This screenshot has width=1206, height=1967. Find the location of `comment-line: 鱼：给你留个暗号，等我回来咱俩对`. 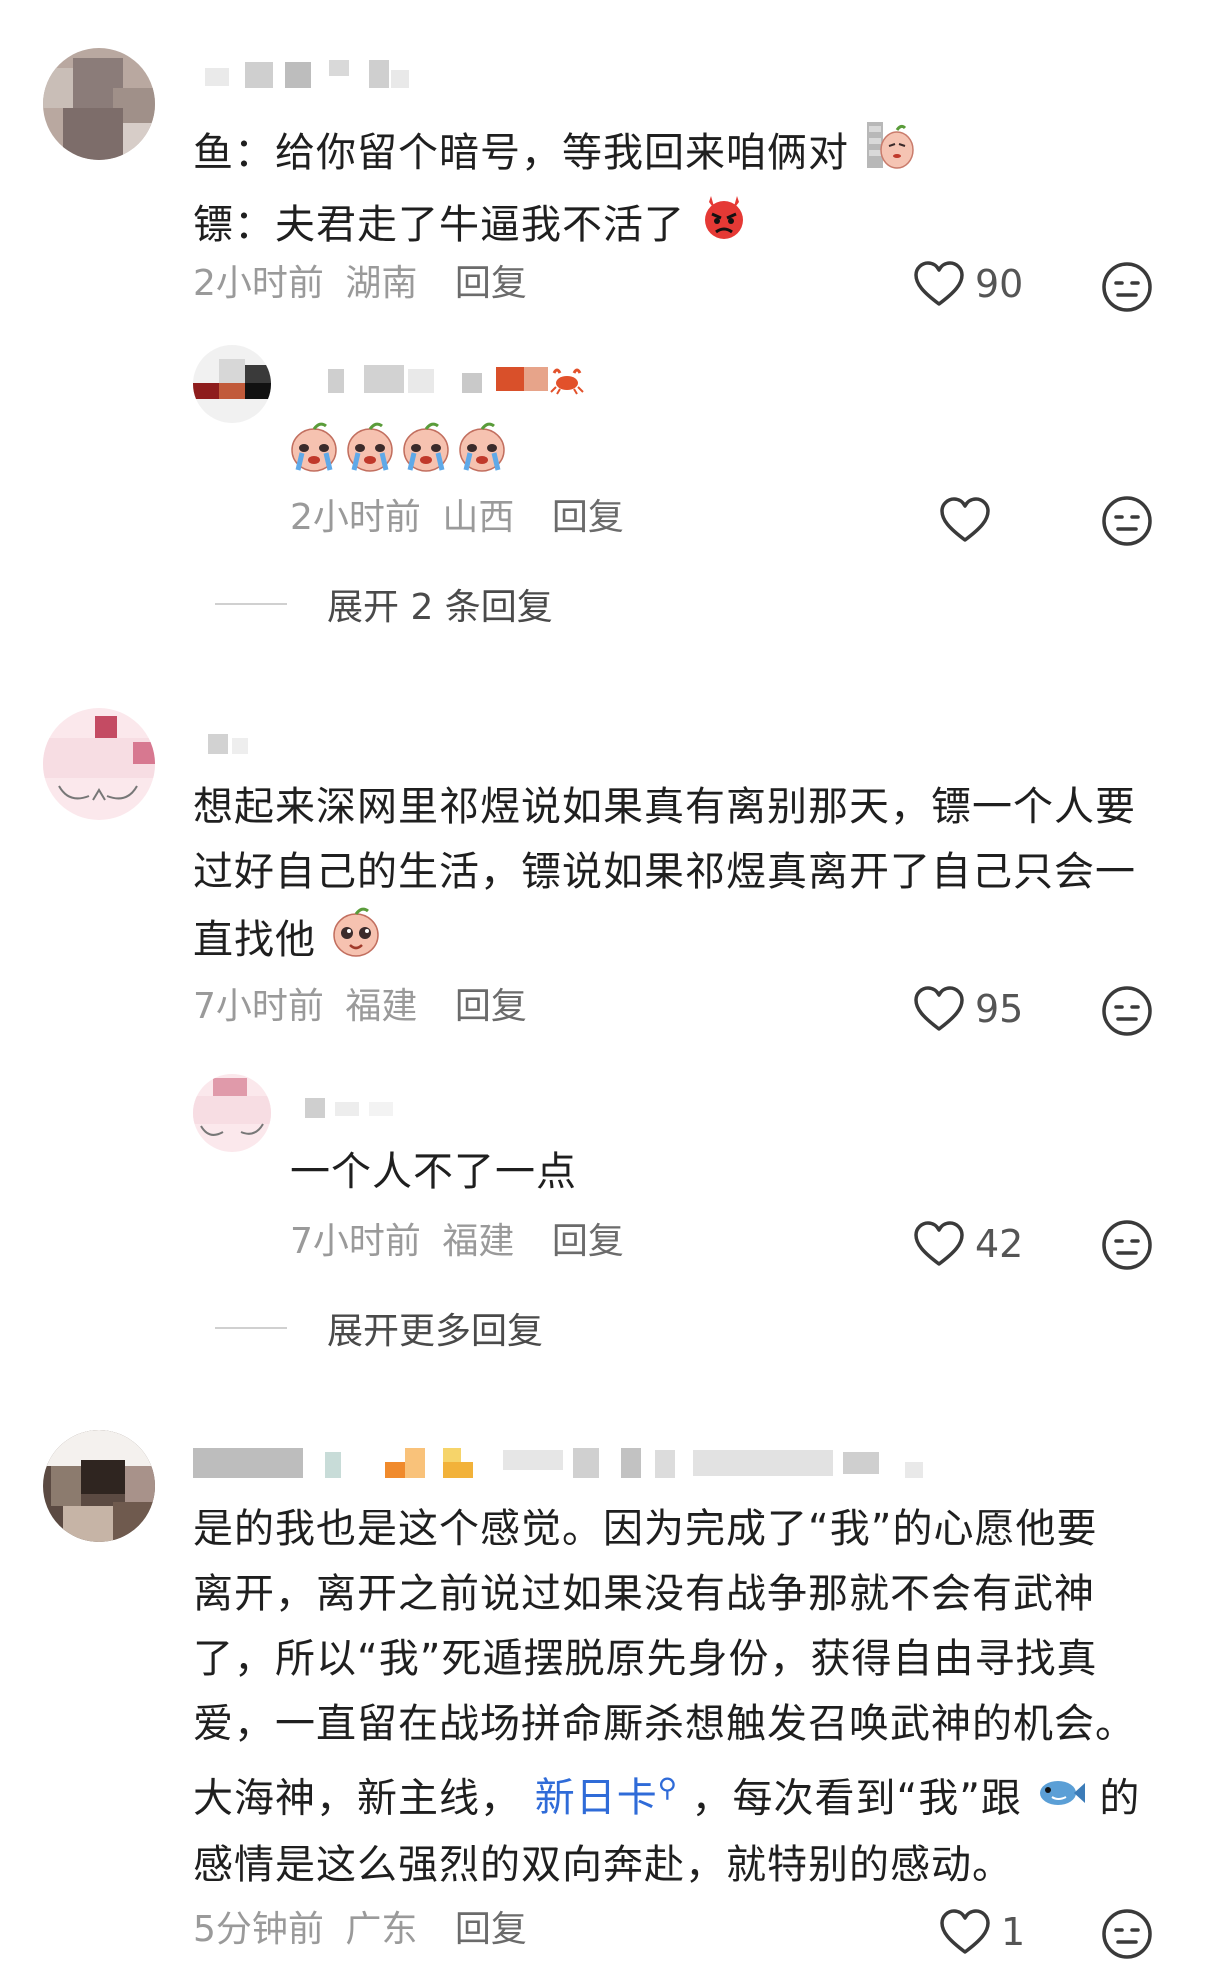

comment-line: 鱼：给你留个暗号，等我回来咱俩对 is located at coordinates (521, 153).